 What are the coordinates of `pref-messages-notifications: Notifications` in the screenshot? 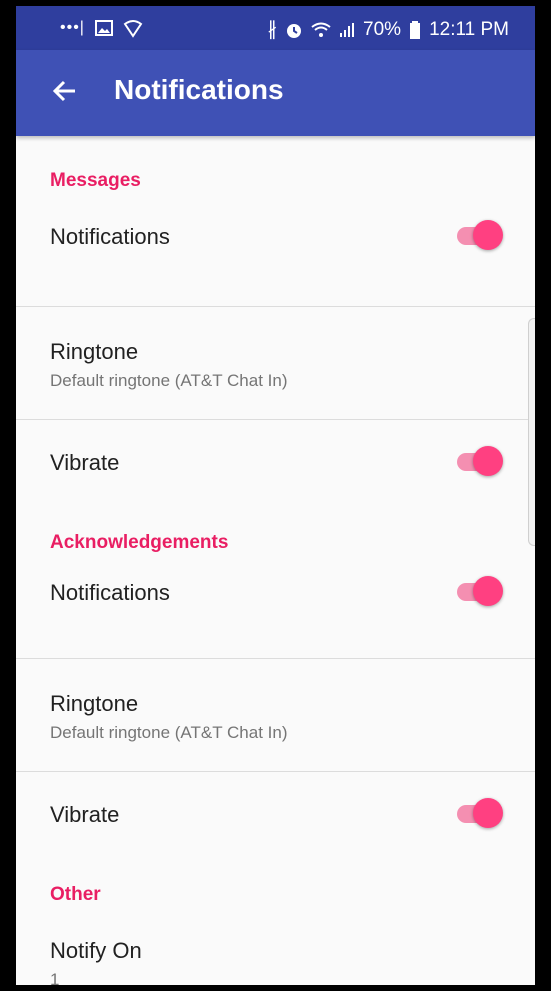 It's located at (275, 253).